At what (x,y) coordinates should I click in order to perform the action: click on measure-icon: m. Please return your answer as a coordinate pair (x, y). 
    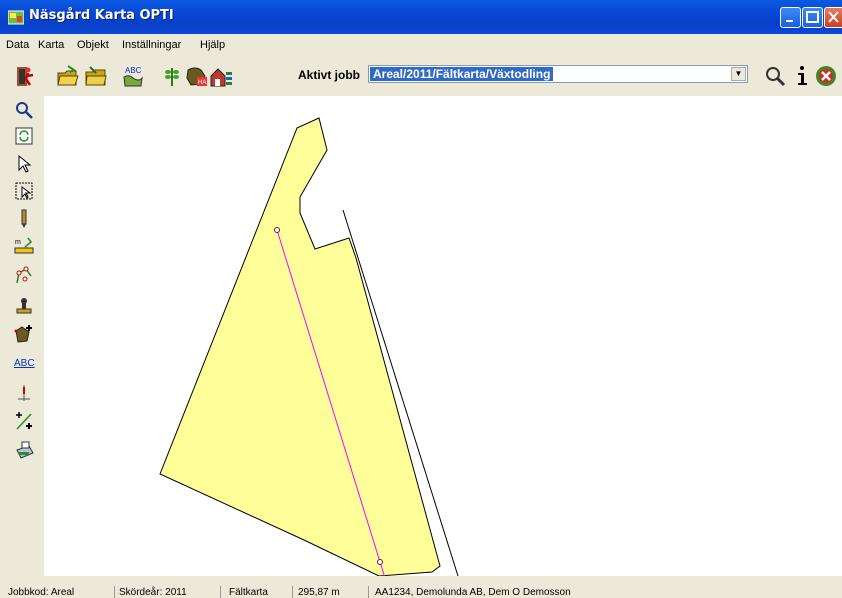
    Looking at the image, I should click on (24, 246).